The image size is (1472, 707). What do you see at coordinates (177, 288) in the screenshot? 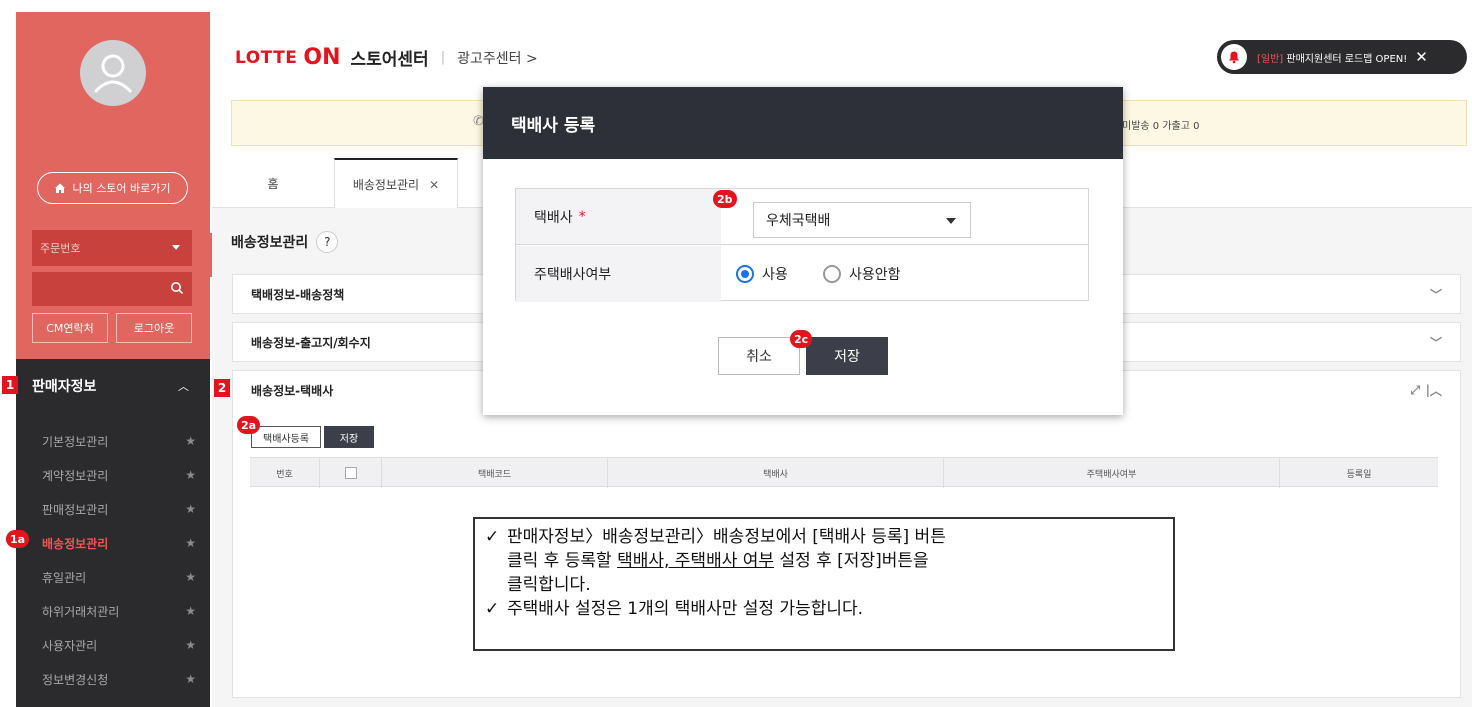
I see `search-icon` at bounding box center [177, 288].